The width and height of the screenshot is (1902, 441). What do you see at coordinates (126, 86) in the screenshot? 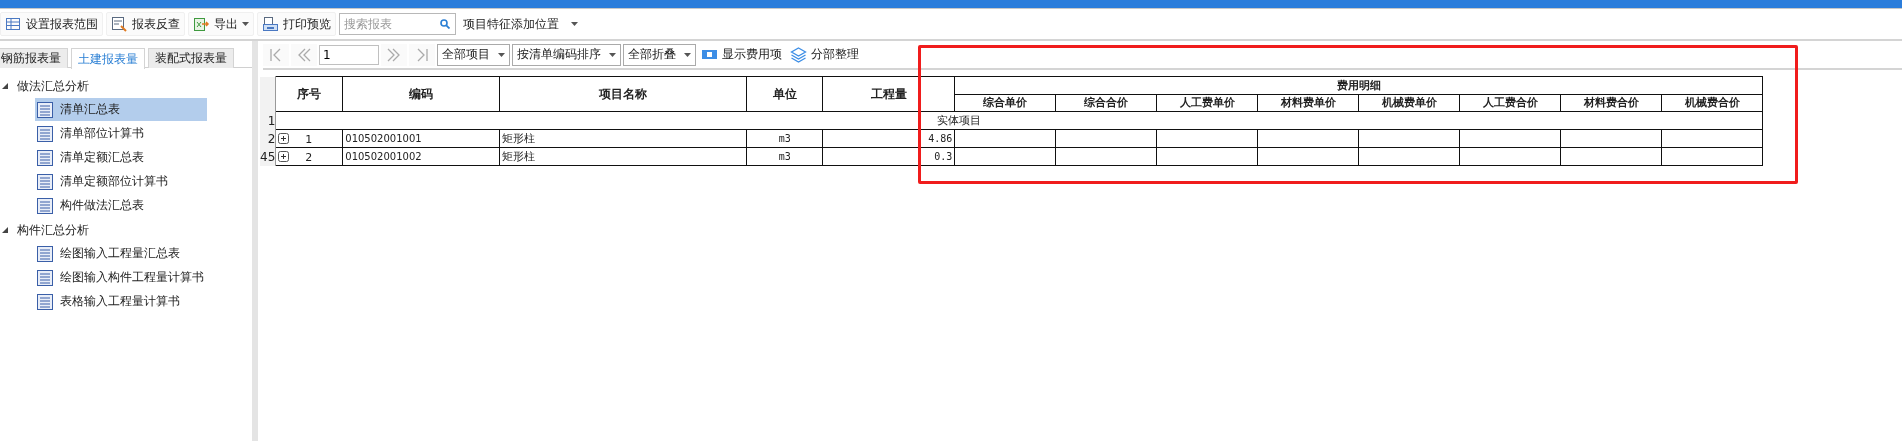
I see `tree-group: 做法汇总分析` at bounding box center [126, 86].